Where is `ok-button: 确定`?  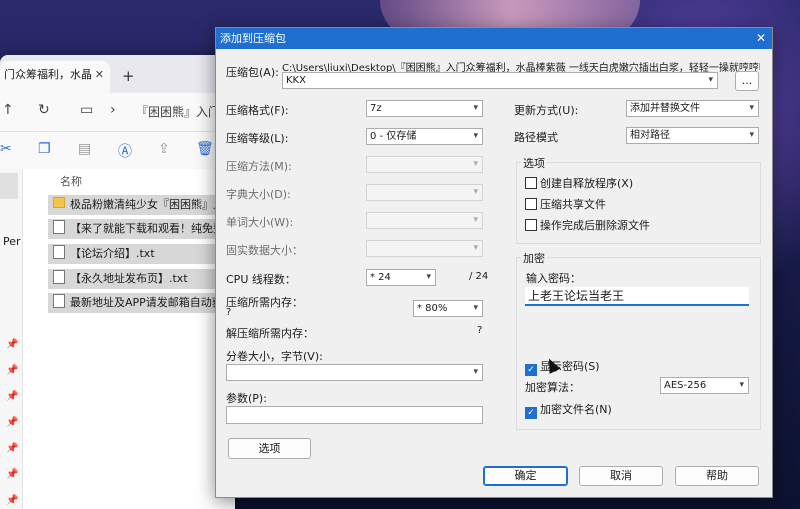 ok-button: 确定 is located at coordinates (525, 476).